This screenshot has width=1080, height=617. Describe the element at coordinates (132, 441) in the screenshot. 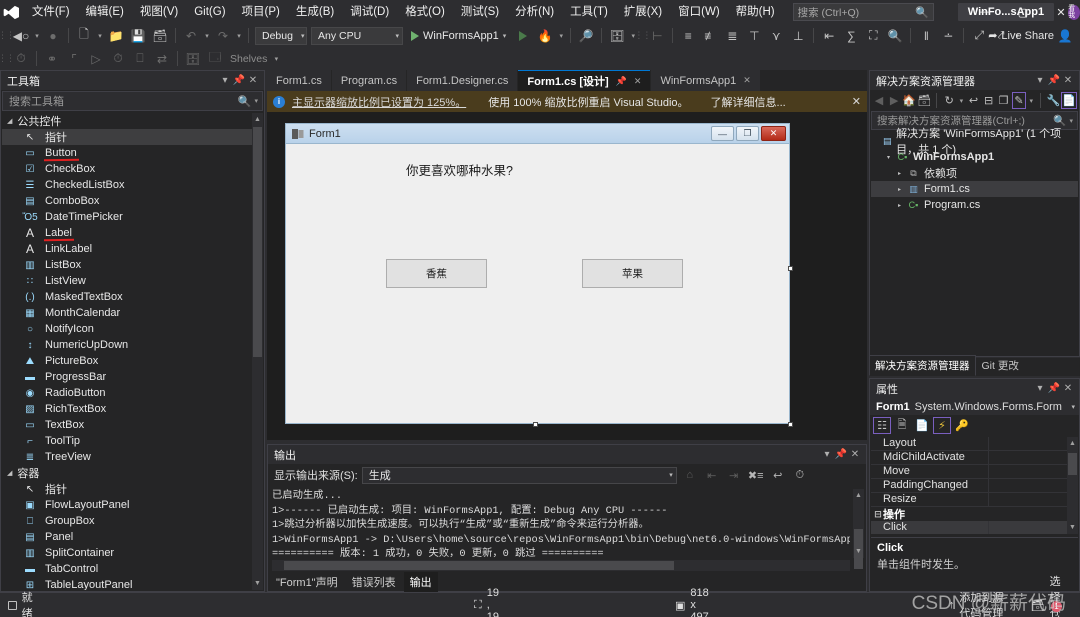

I see `toolbox-item-tooltip: ⌐ ToolTip` at that location.